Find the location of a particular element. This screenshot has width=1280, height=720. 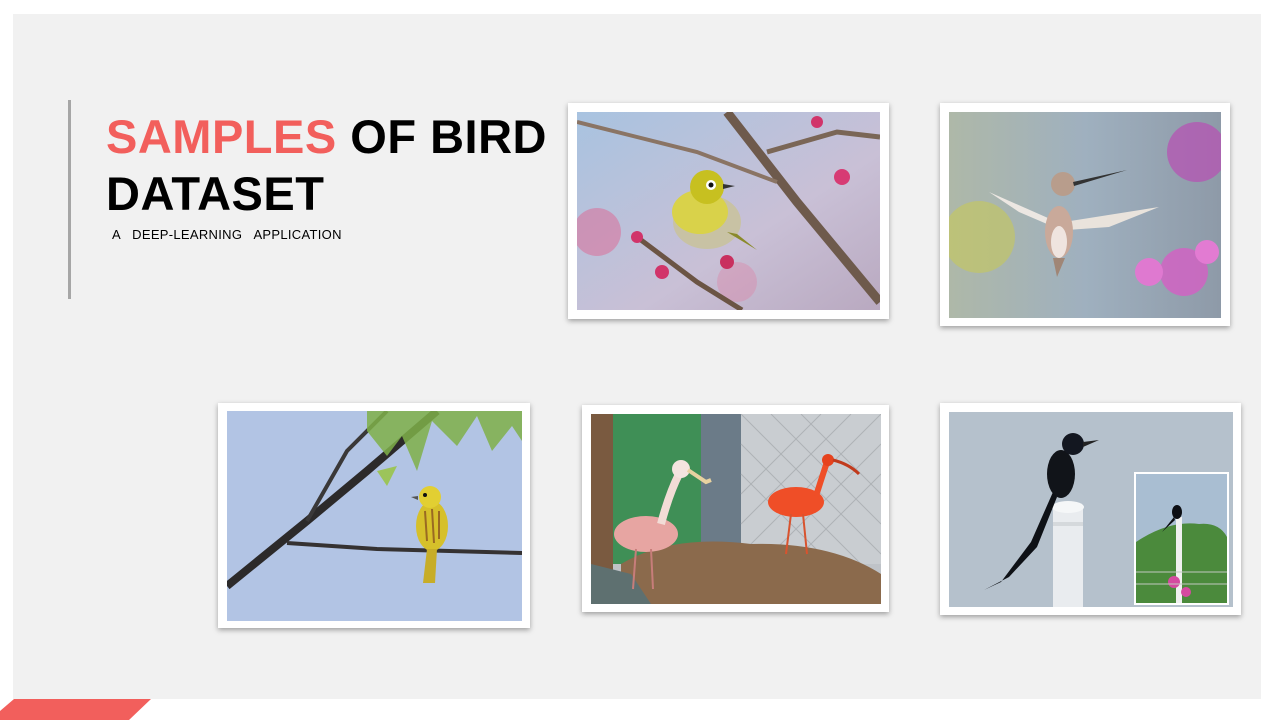

bird-photo-yellow-warbler is located at coordinates (374, 515).